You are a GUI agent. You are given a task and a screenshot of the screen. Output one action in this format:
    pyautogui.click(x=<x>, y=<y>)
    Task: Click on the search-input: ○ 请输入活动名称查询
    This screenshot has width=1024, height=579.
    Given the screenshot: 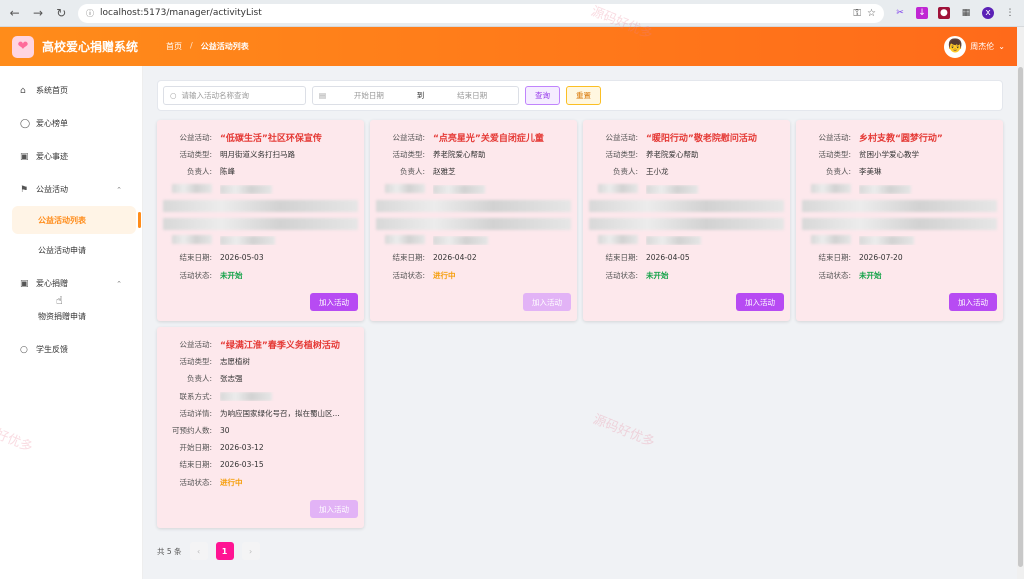 What is the action you would take?
    pyautogui.click(x=234, y=95)
    